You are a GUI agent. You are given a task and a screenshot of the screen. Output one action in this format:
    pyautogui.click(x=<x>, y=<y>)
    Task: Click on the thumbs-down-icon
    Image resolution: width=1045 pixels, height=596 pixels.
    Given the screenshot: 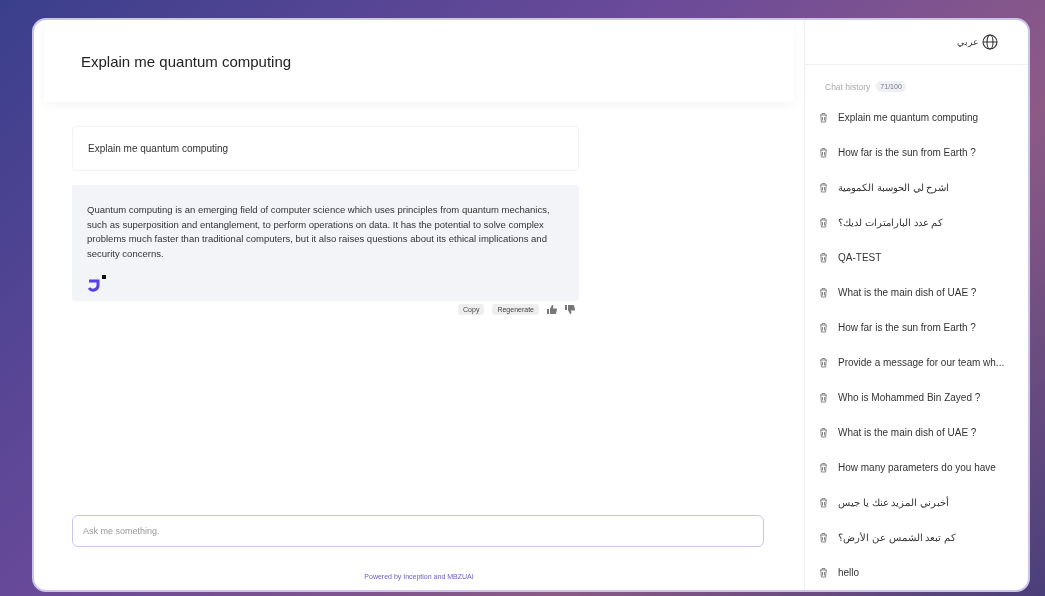 What is the action you would take?
    pyautogui.click(x=570, y=309)
    